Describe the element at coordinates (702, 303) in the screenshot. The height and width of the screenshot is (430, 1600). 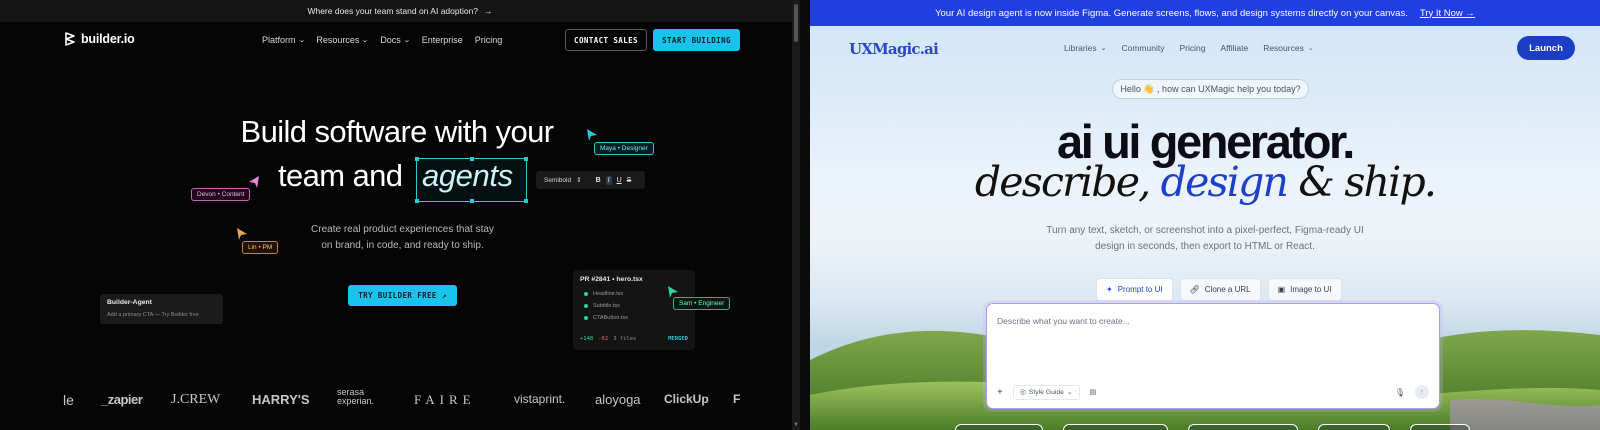
I see `collaborator-tag-sam: Sam • Engineer` at that location.